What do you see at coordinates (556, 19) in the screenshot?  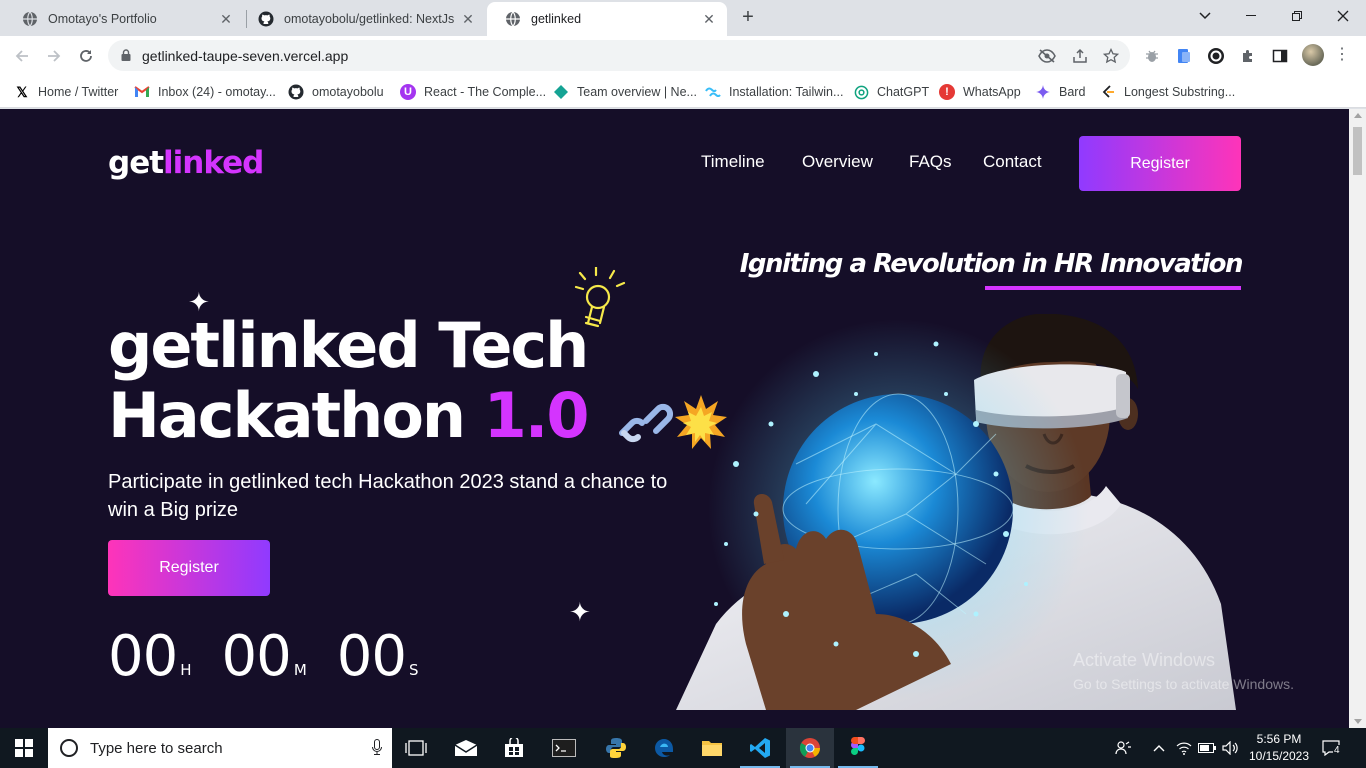 I see `tab-title: getlinked` at bounding box center [556, 19].